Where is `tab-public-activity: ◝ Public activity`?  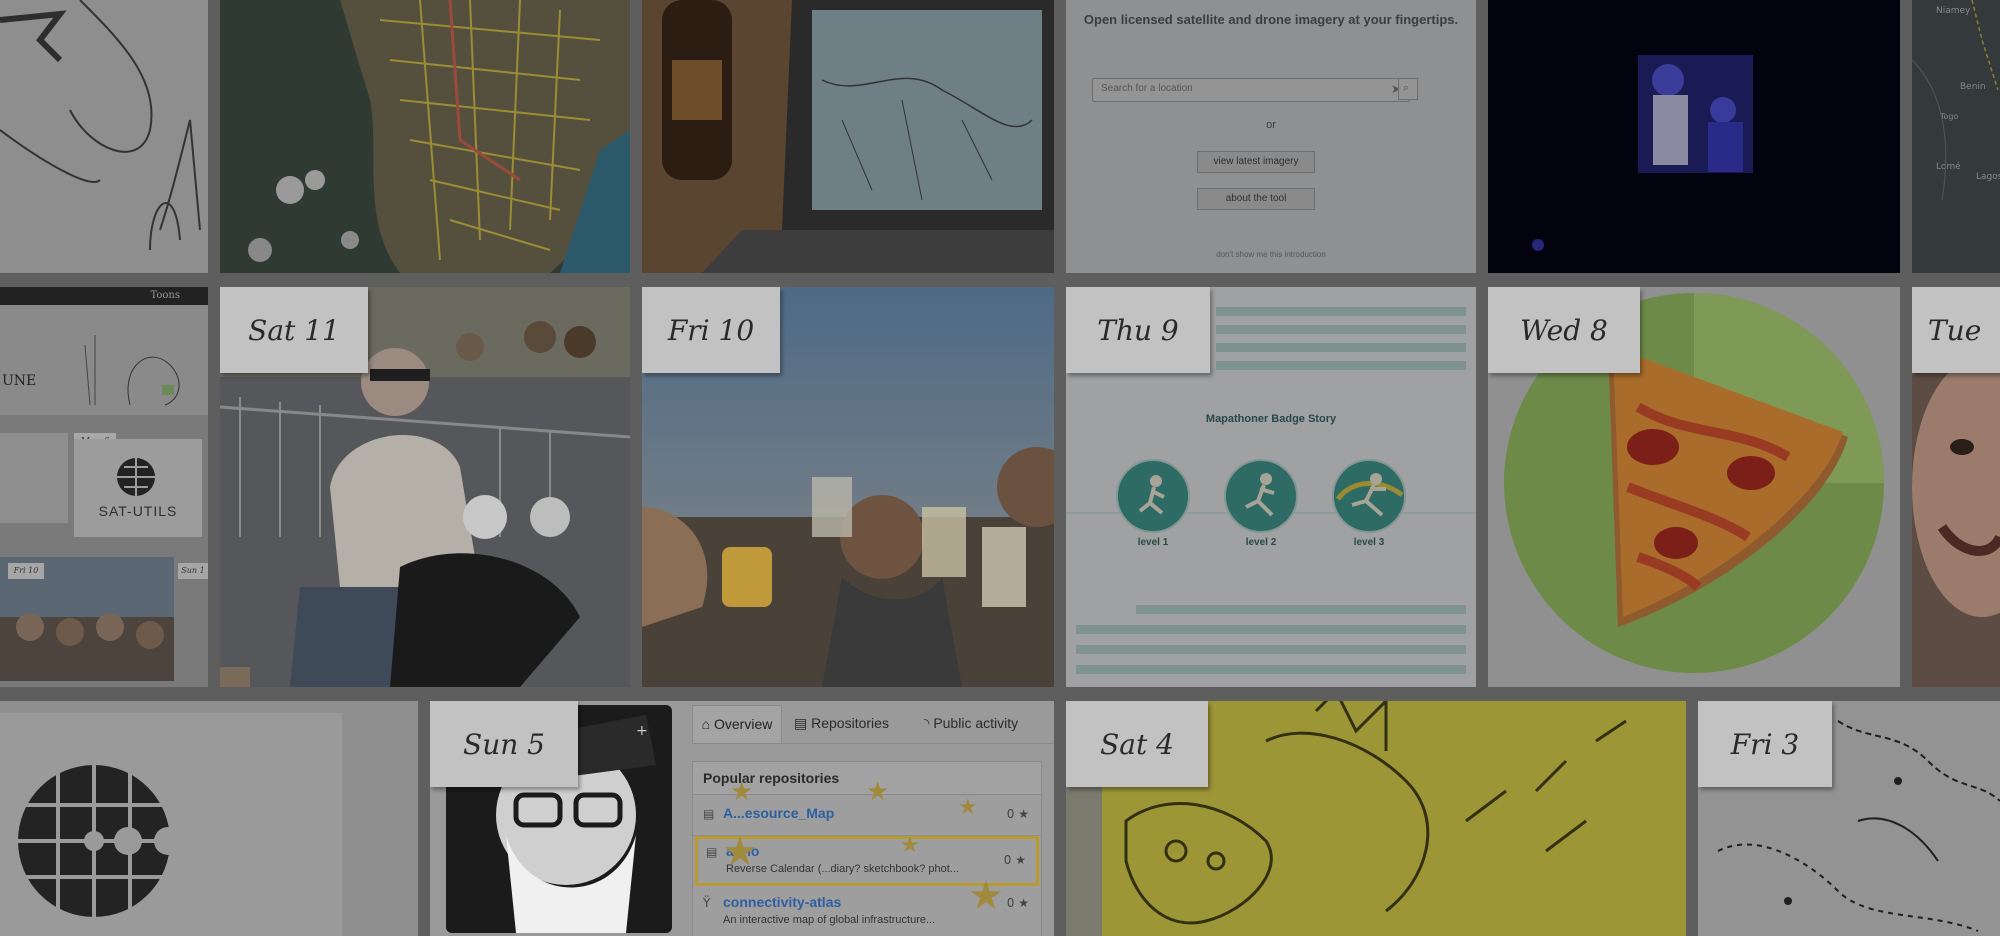 tab-public-activity: ◝ Public activity is located at coordinates (989, 724).